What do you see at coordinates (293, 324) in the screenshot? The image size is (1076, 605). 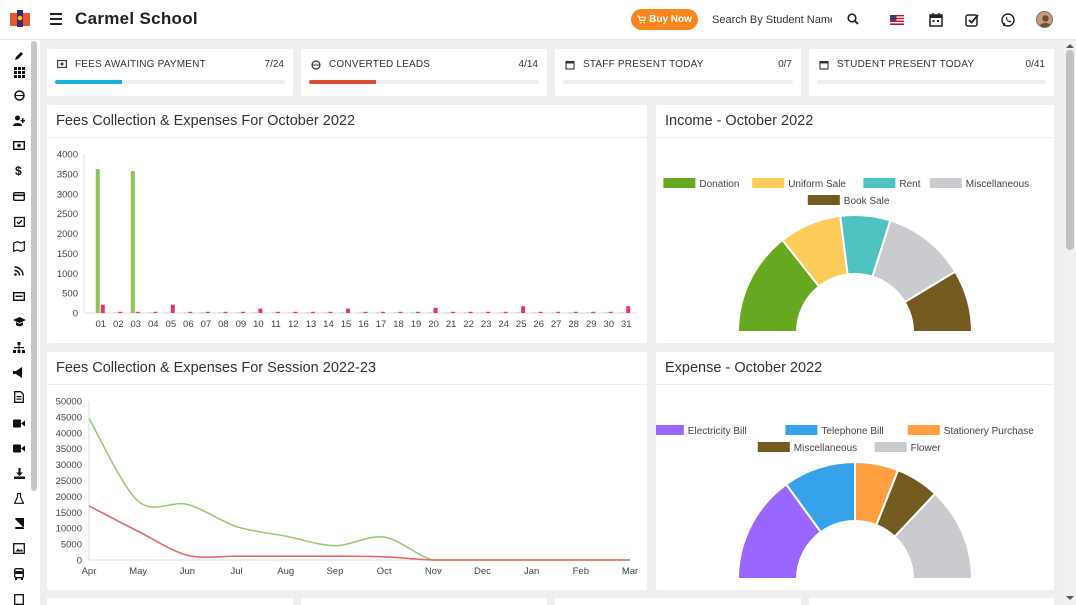 I see `x-tick-label: 12` at bounding box center [293, 324].